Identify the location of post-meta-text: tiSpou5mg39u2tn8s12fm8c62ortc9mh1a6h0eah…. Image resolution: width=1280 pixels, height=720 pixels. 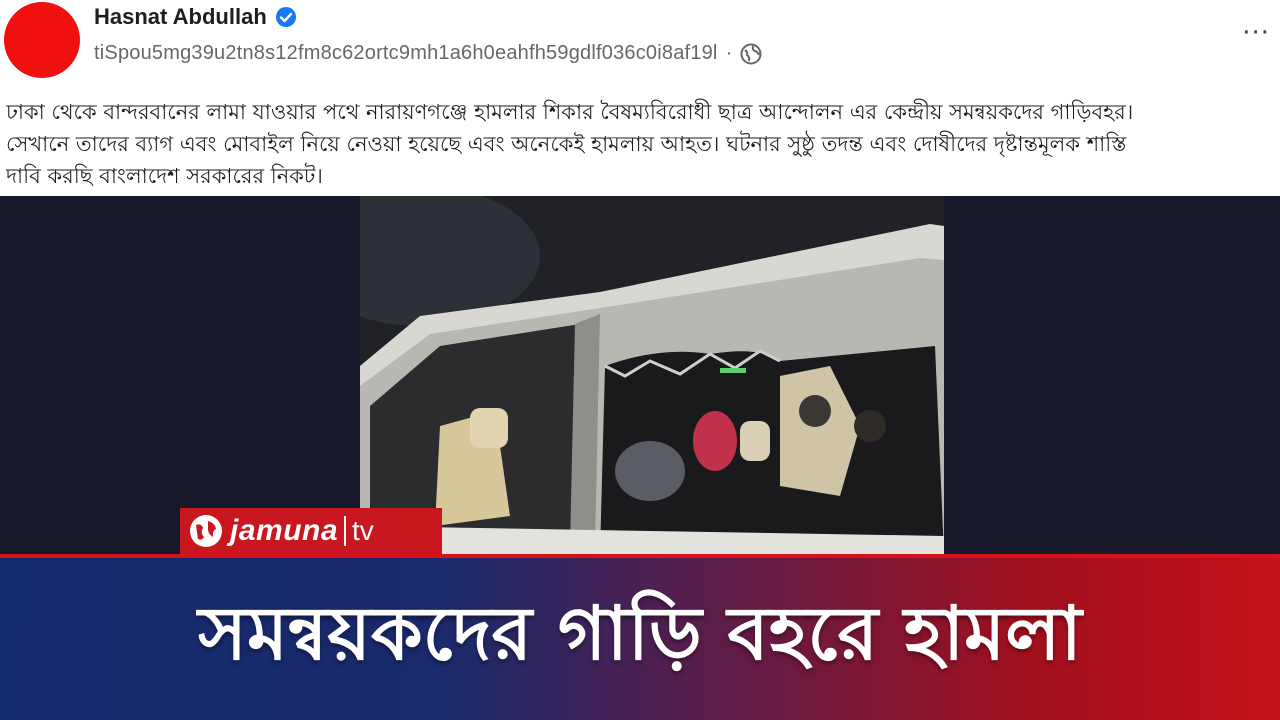
(406, 53).